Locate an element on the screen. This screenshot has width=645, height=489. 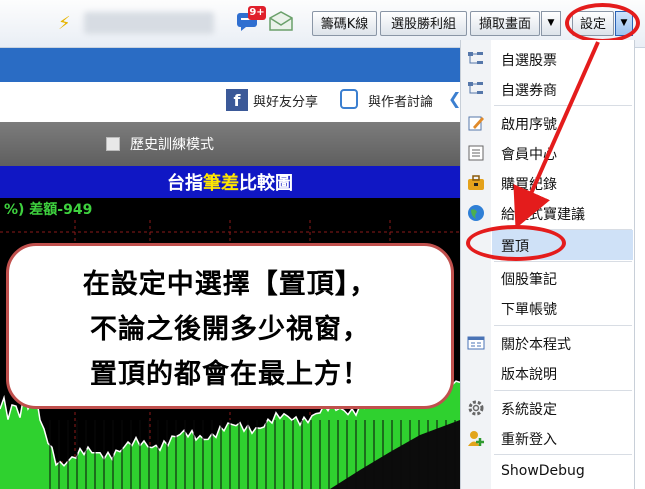
menu-item-label: 自選股票 is located at coordinates (529, 61).